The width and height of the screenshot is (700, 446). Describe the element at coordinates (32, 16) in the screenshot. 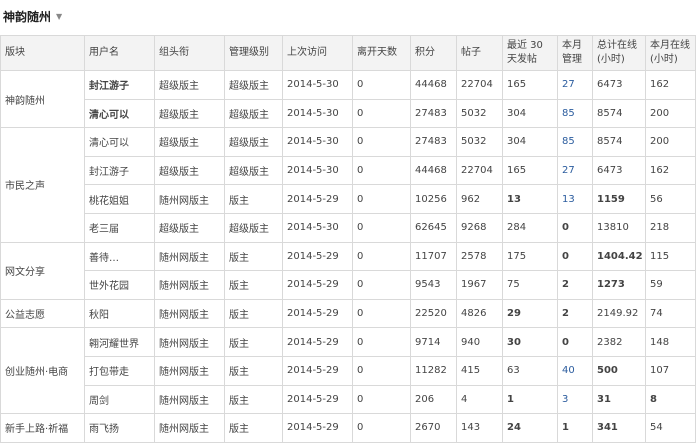

I see `page-header: 神韵随州 ▼` at that location.